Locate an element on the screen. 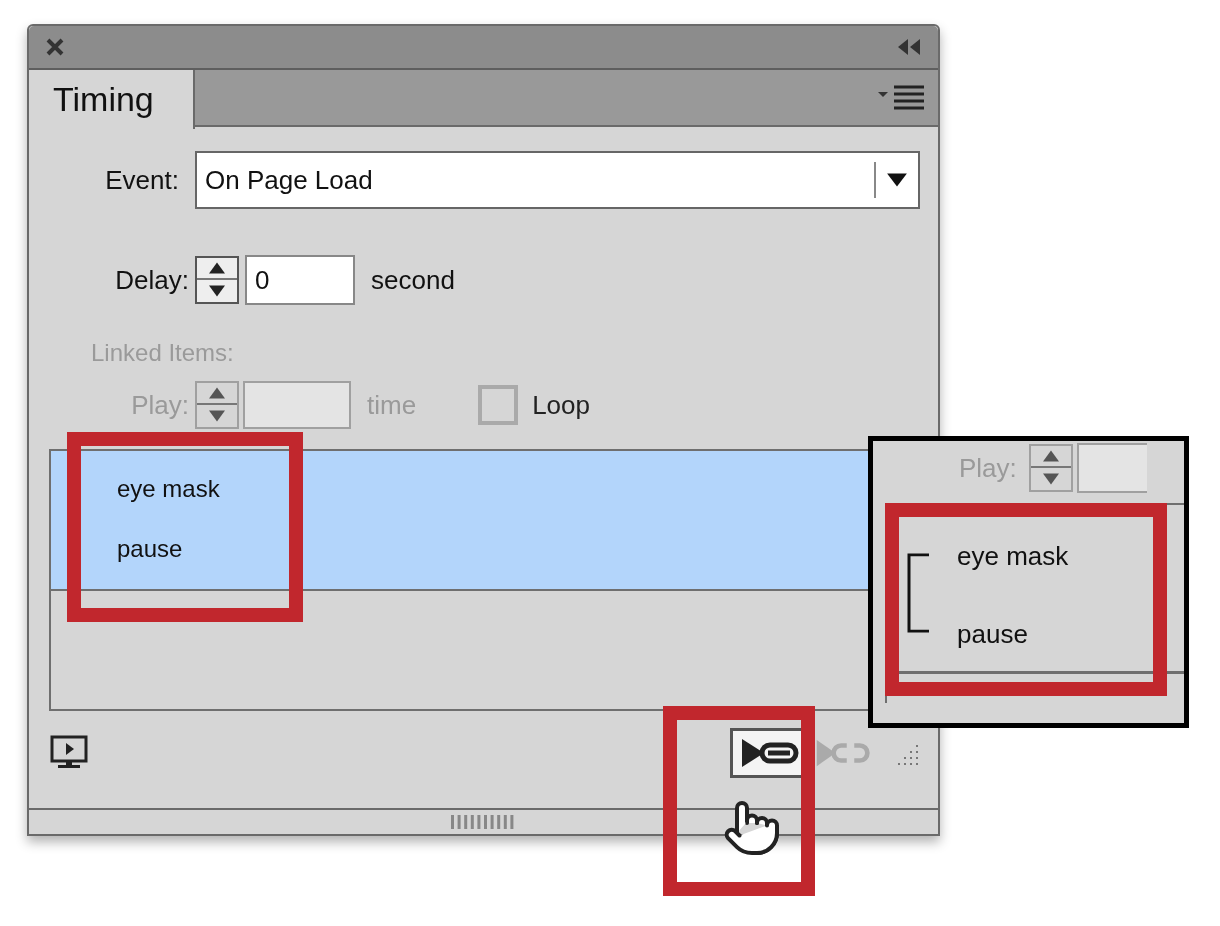 Image resolution: width=1220 pixels, height=926 pixels. delay-label: Delay: is located at coordinates (152, 280).